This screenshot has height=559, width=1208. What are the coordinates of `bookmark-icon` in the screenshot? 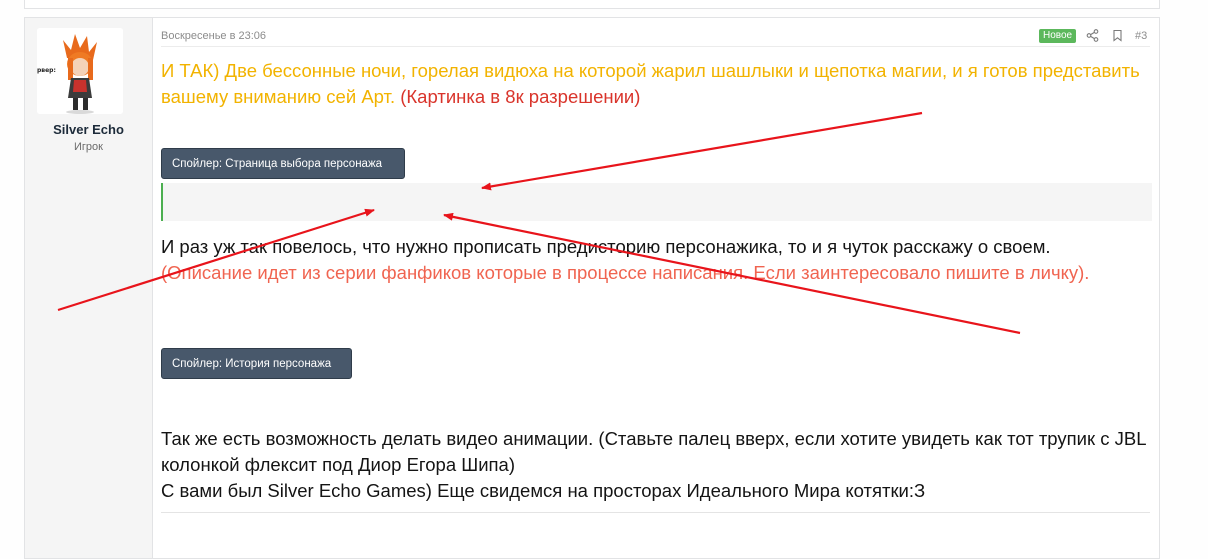 It's located at (1117, 35).